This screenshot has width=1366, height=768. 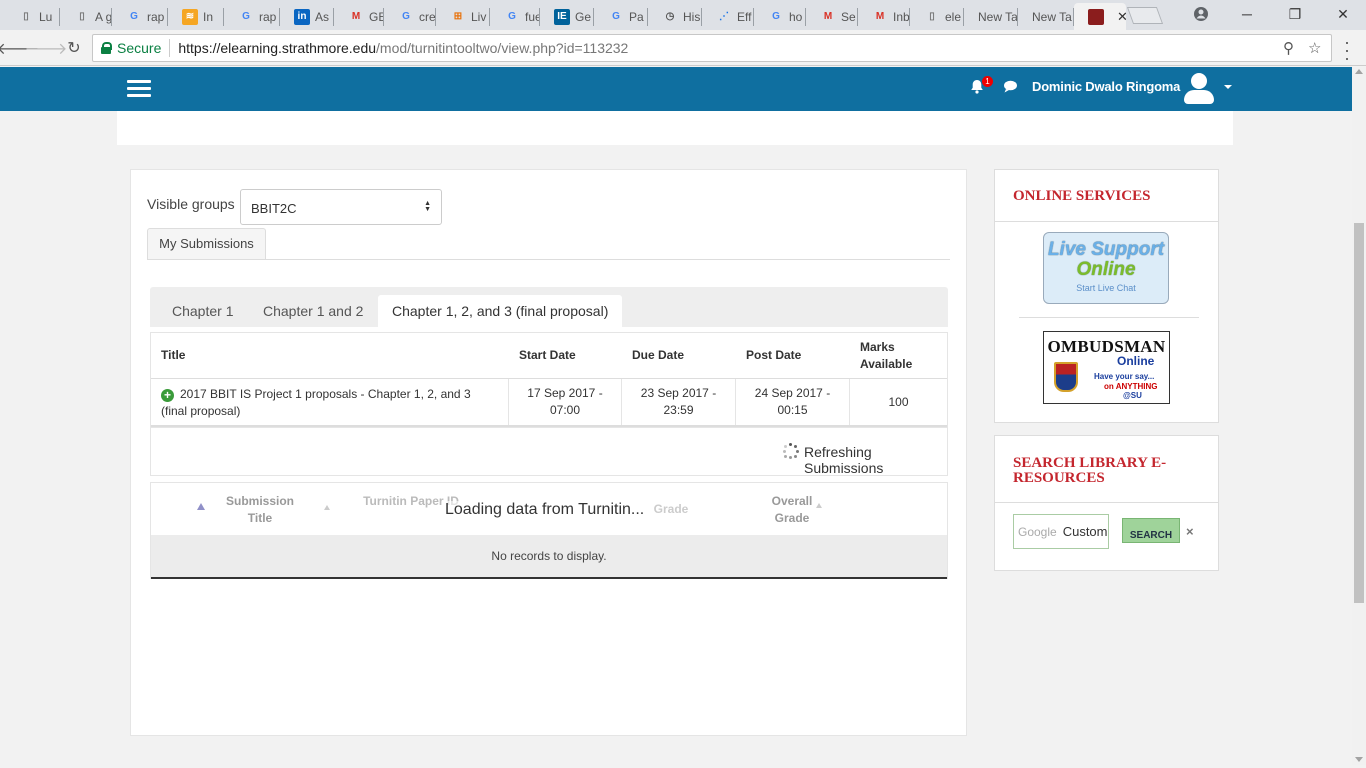 I want to click on browser-tab-label: His, so click(x=692, y=16).